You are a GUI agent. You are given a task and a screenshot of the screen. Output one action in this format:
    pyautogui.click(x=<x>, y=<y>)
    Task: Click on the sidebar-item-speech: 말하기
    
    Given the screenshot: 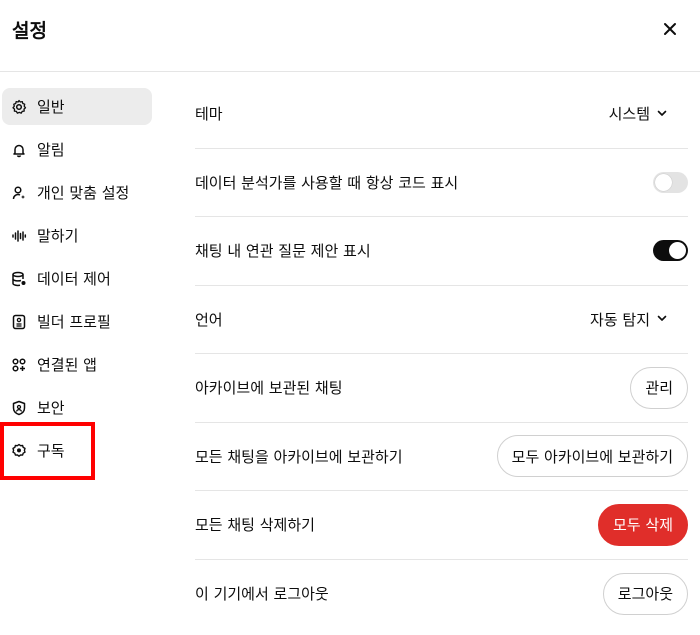 What is the action you would take?
    pyautogui.click(x=77, y=235)
    